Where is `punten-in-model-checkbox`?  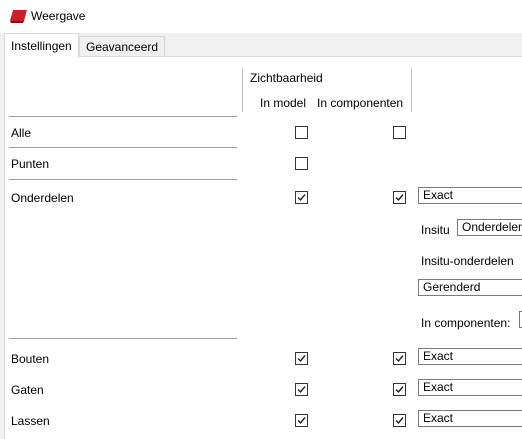 punten-in-model-checkbox is located at coordinates (301, 163).